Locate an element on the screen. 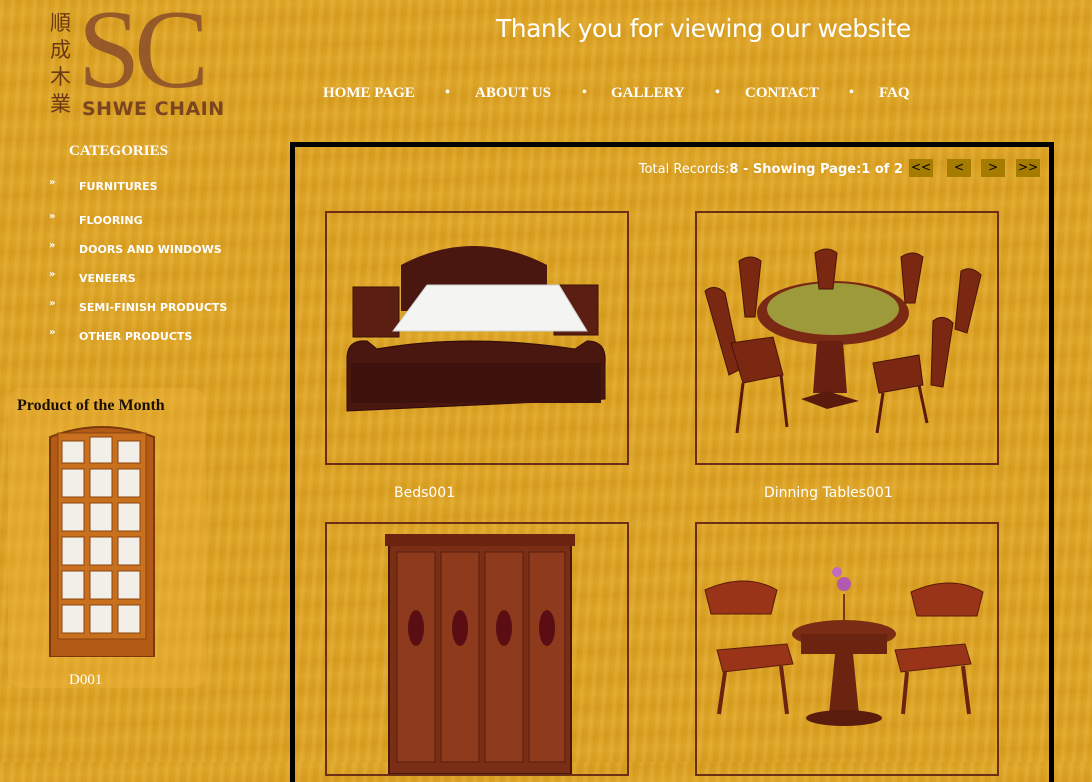 This screenshot has height=782, width=1092. logo-mark: SC is located at coordinates (143, 56).